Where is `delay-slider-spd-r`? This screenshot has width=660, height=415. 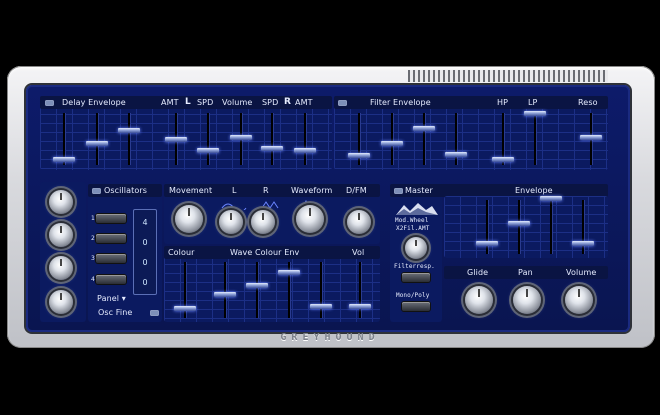
delay-slider-spd-r is located at coordinates (272, 148).